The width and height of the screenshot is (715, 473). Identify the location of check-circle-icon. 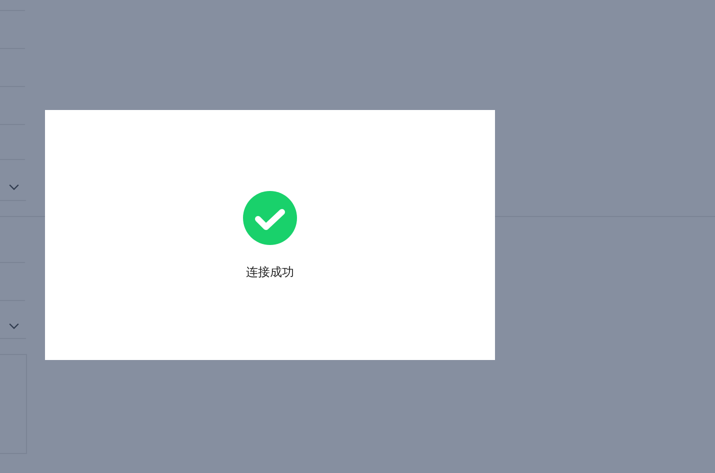
(270, 218).